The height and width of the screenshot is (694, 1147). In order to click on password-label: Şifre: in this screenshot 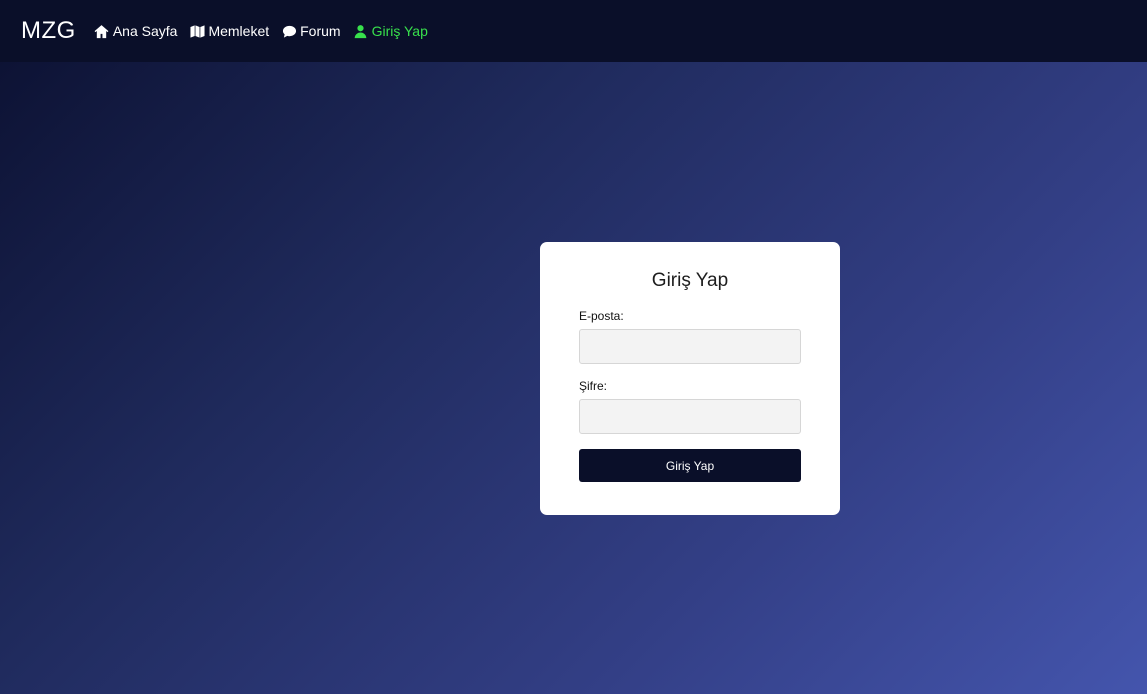, I will do `click(593, 386)`.